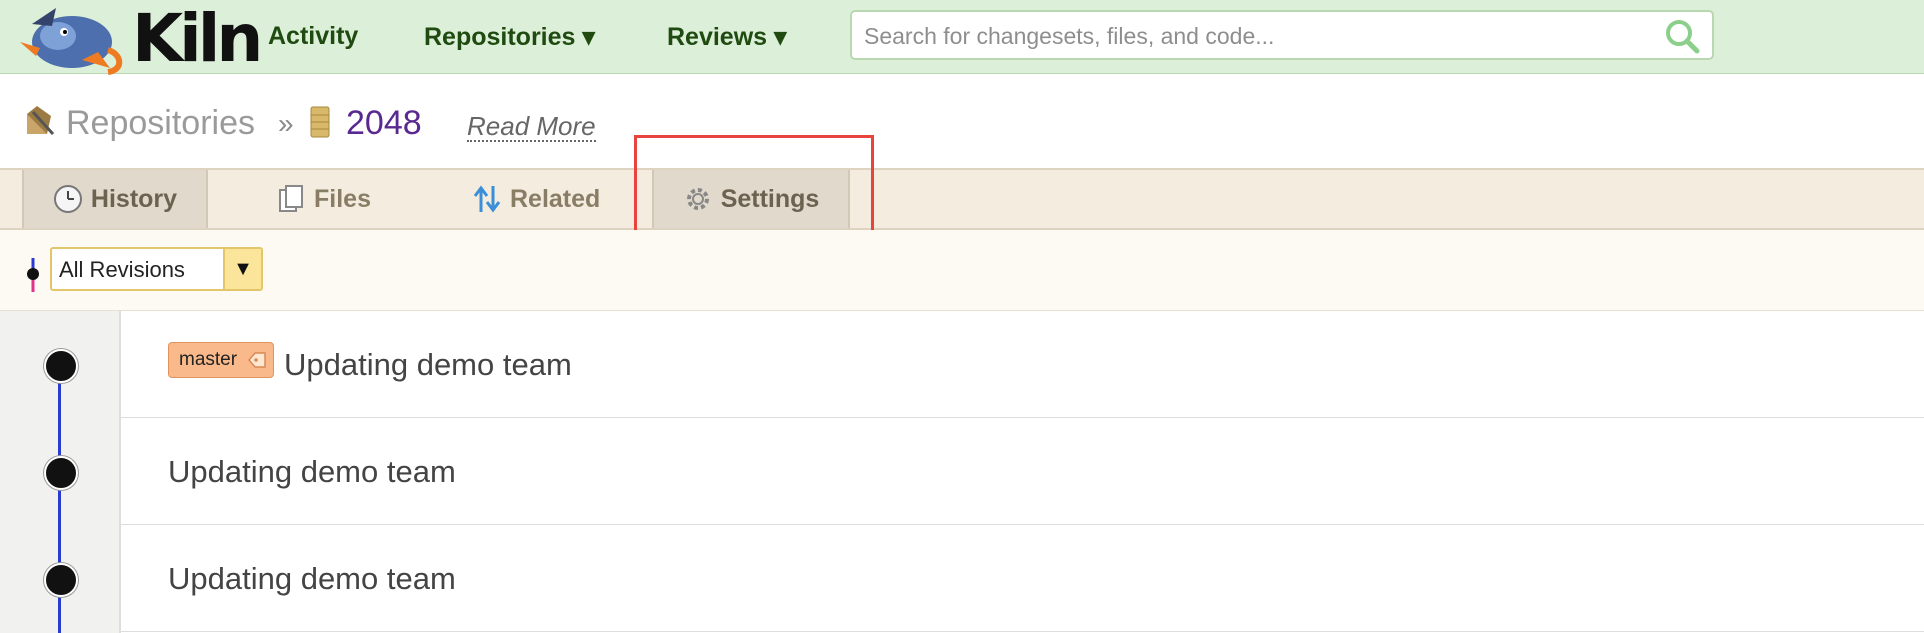  I want to click on search-icon, so click(1682, 36).